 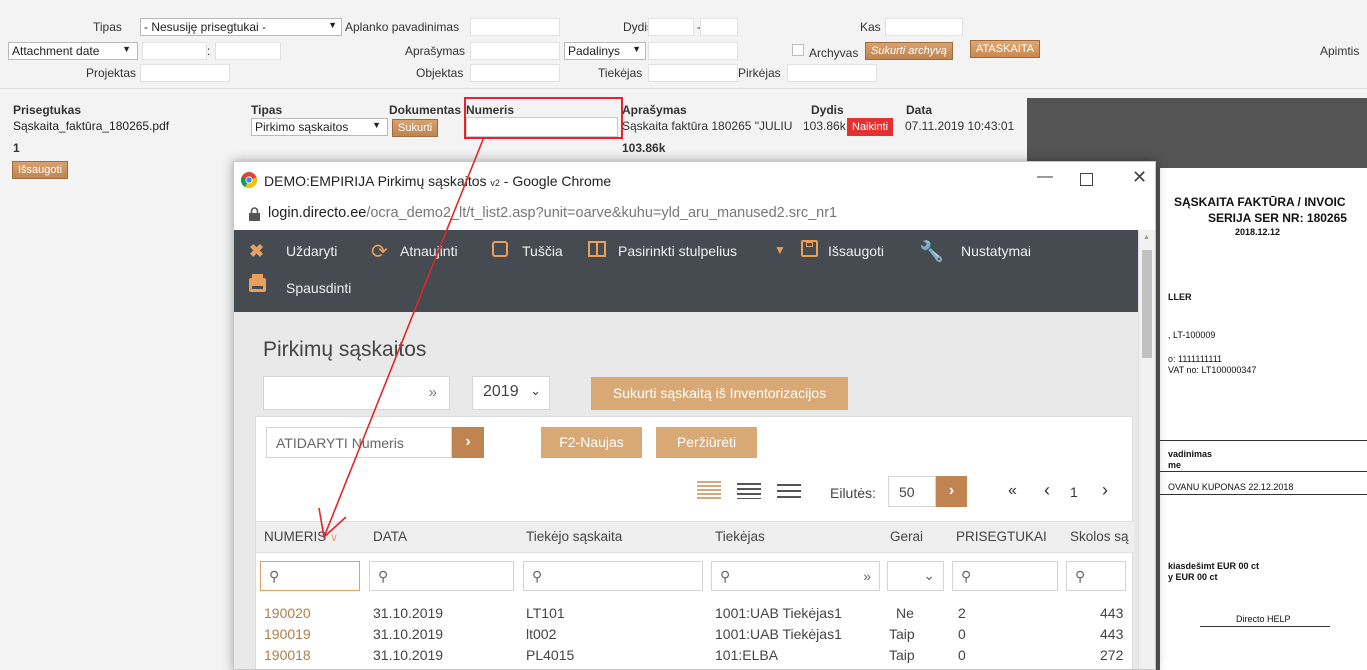 I want to click on first-page-icon: «, so click(x=1012, y=491).